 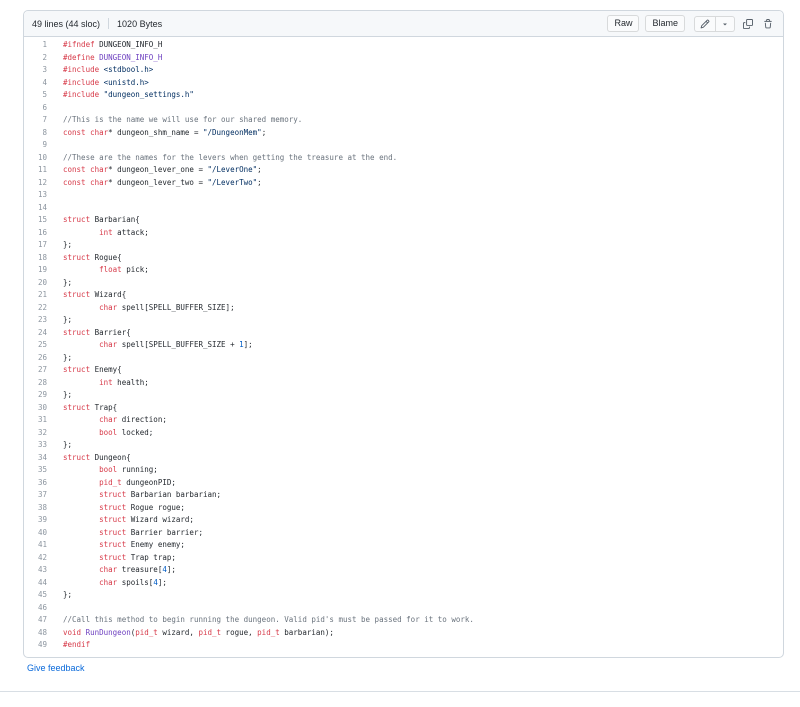 I want to click on line-number: 13, so click(x=35, y=195).